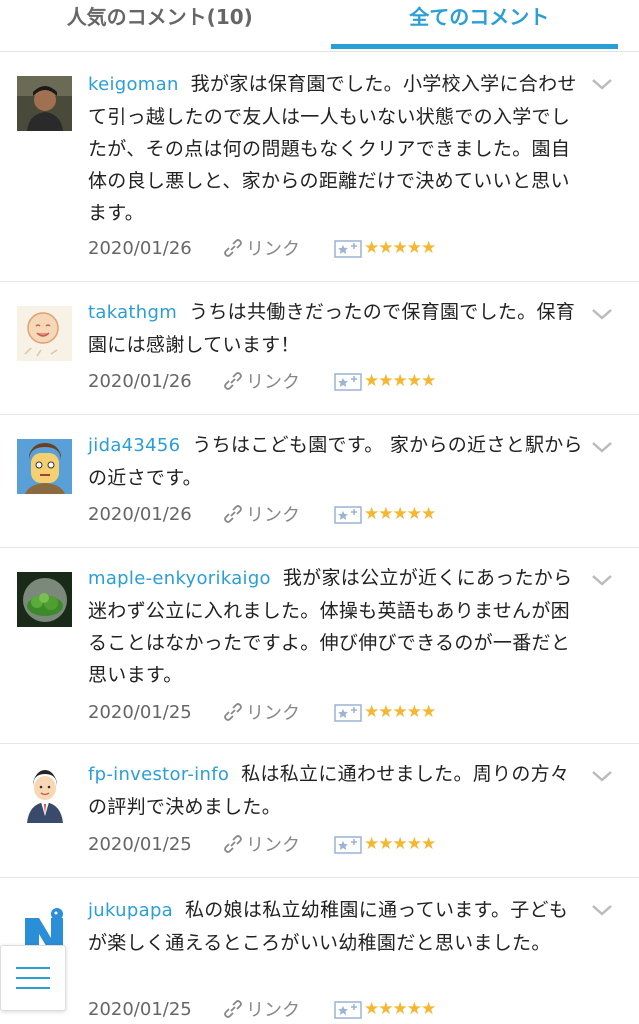 Image resolution: width=639 pixels, height=1024 pixels. What do you see at coordinates (130, 910) in the screenshot?
I see `username-link: jukupapa` at bounding box center [130, 910].